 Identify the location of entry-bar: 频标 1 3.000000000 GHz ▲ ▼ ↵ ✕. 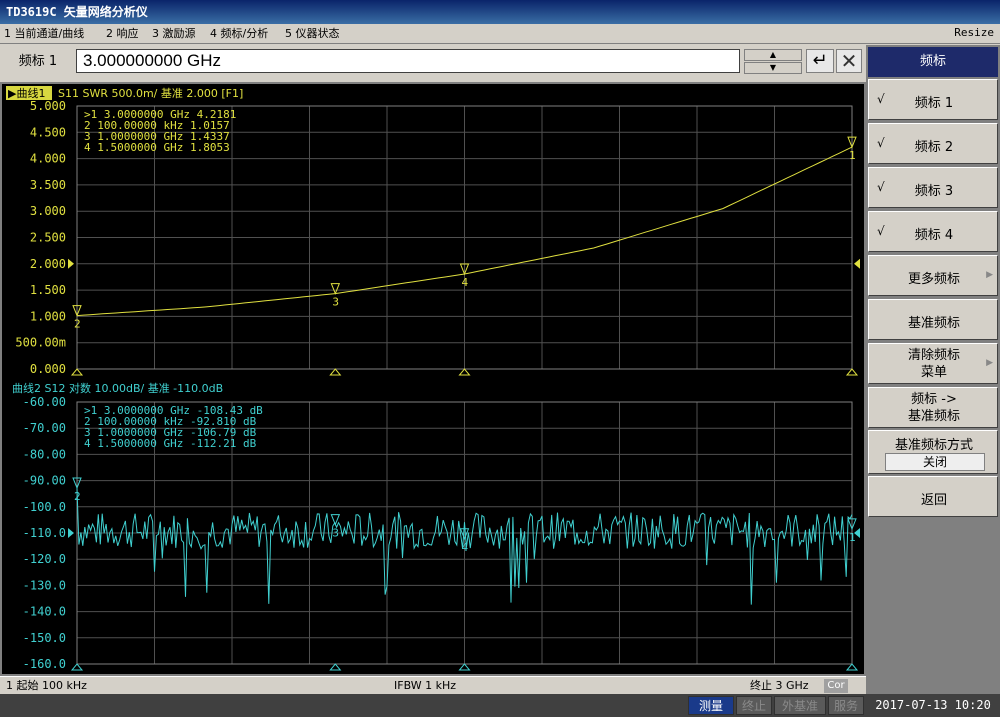
(433, 61).